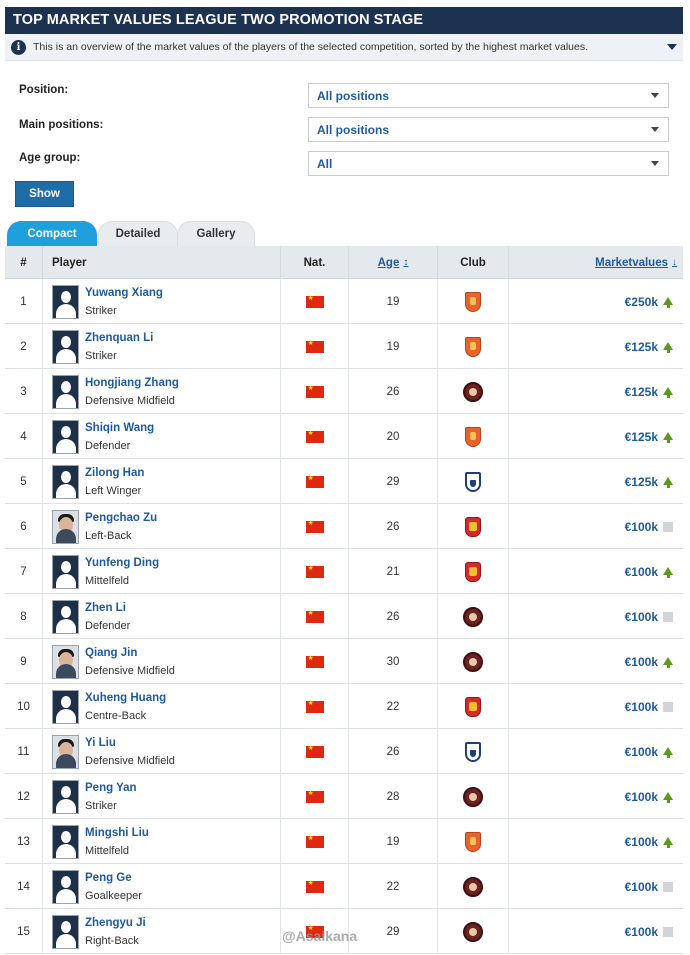  Describe the element at coordinates (125, 698) in the screenshot. I see `player-name-link: Xuheng Huang` at that location.